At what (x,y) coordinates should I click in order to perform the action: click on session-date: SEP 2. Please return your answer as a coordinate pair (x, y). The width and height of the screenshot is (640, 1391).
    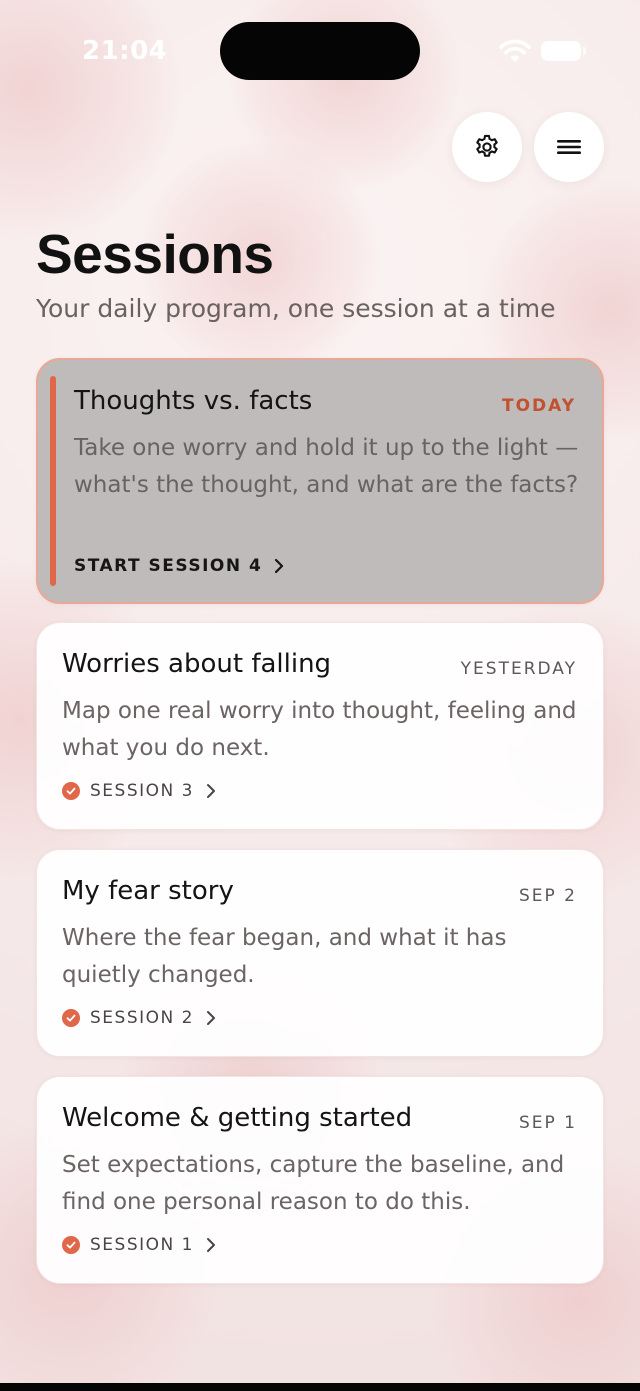
    Looking at the image, I should click on (547, 896).